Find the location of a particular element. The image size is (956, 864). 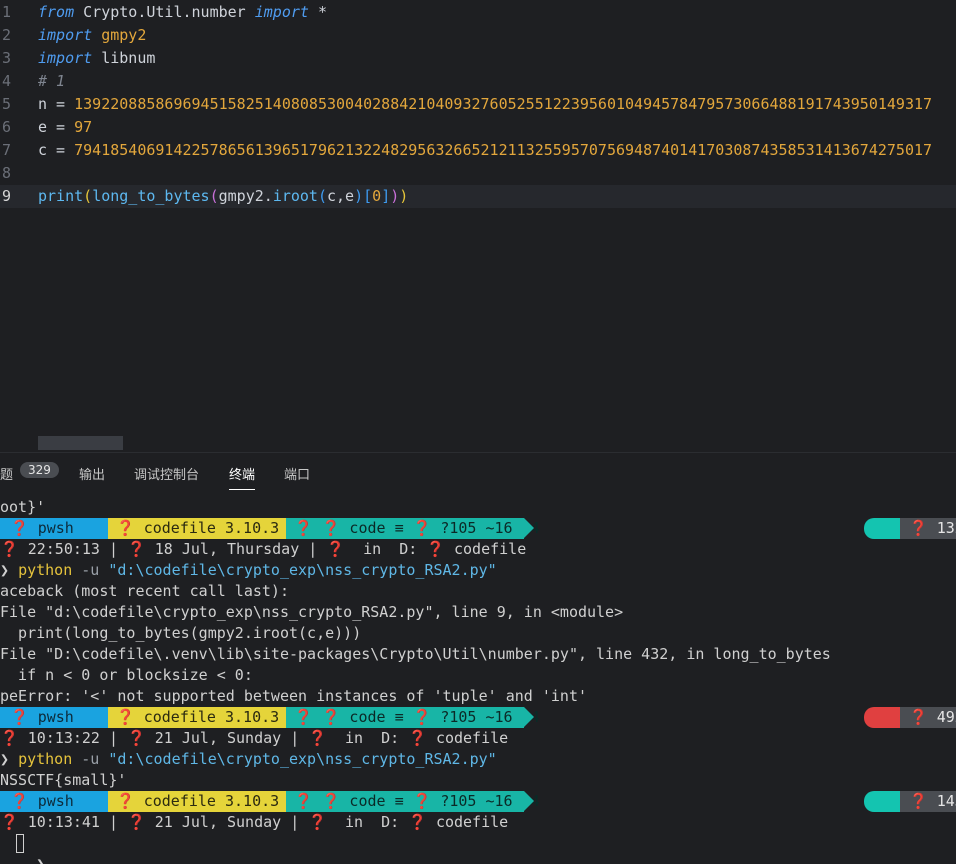

tab-output: 输出 is located at coordinates (92, 473).